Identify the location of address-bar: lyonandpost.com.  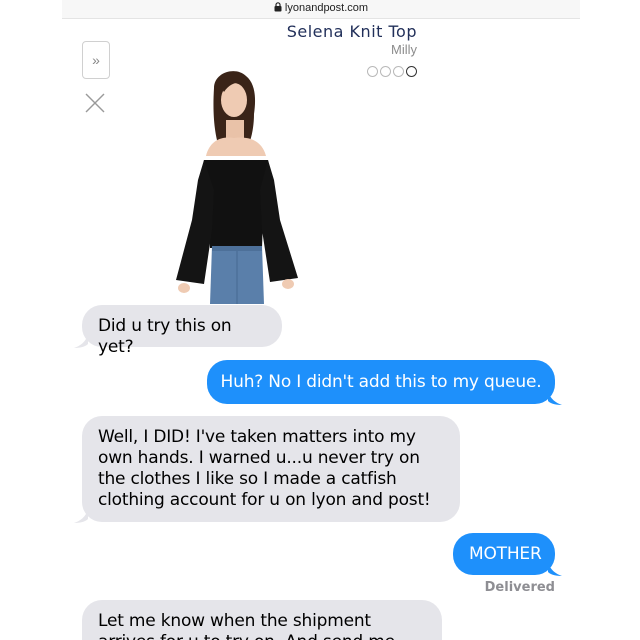
(321, 9).